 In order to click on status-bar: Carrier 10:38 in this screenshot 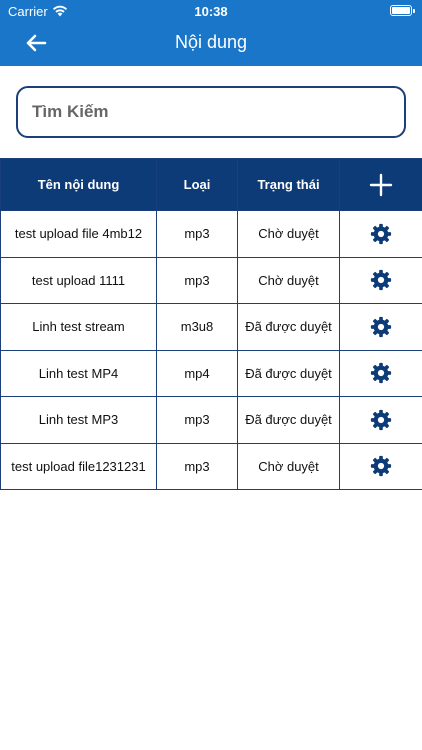, I will do `click(211, 11)`.